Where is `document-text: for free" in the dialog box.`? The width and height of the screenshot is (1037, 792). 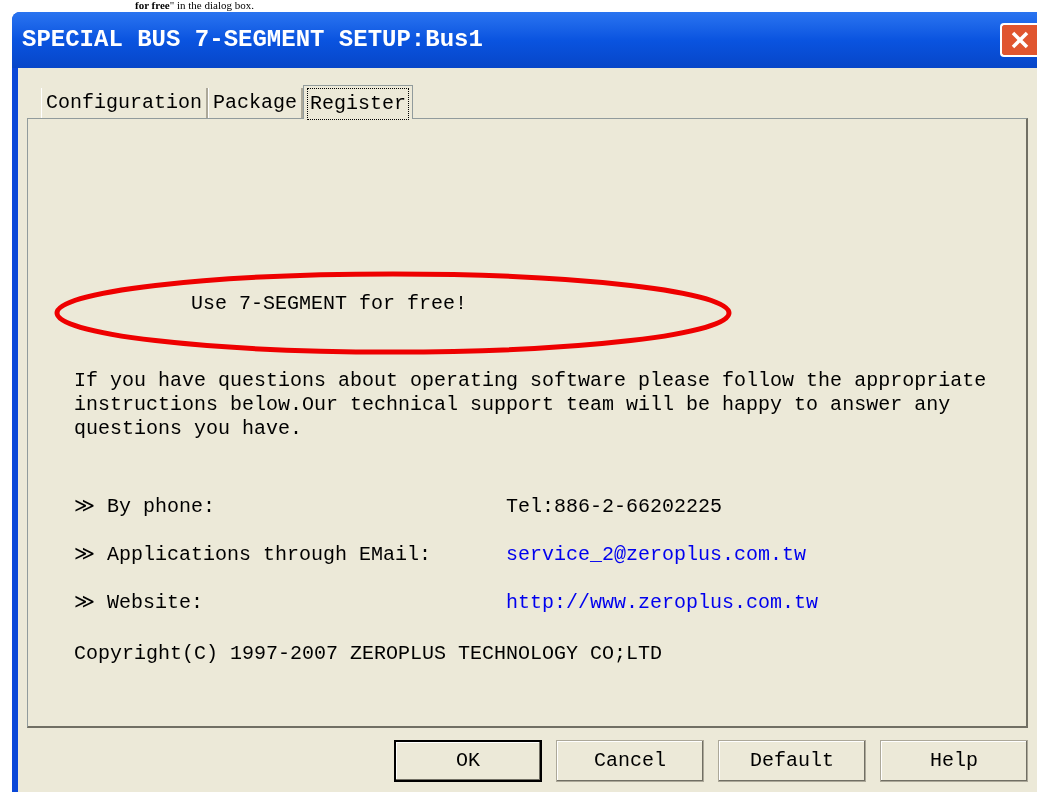 document-text: for free" in the dialog box. is located at coordinates (194, 5).